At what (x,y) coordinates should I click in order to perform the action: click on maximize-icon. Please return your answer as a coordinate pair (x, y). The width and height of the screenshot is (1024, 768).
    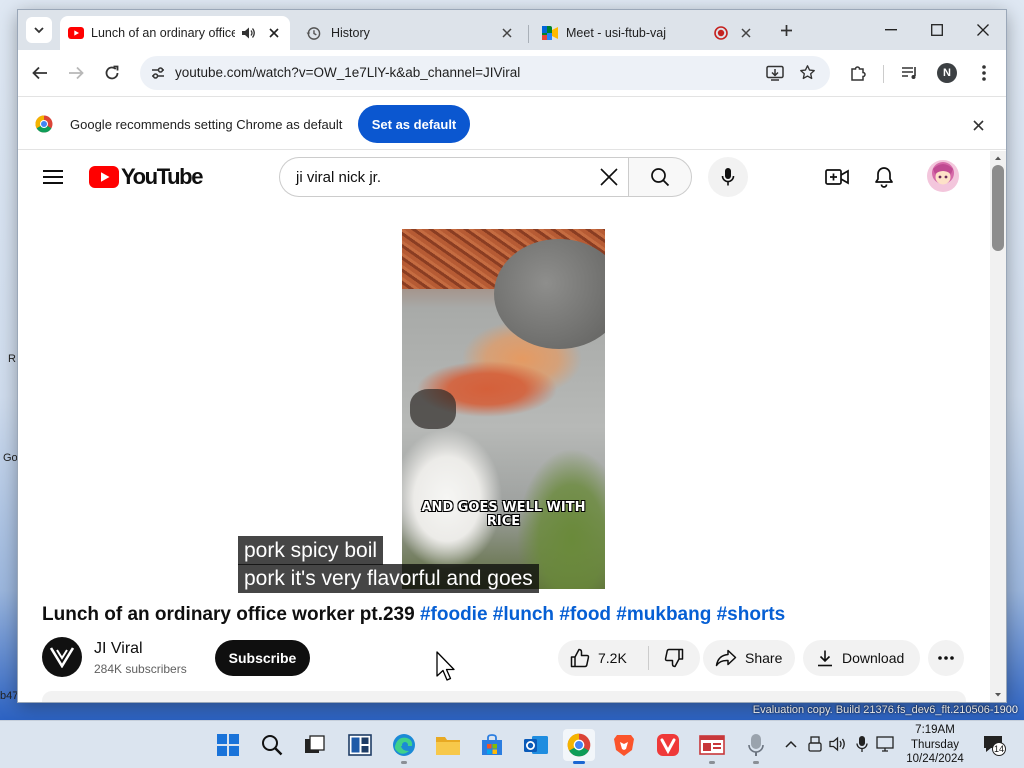
    Looking at the image, I should click on (937, 30).